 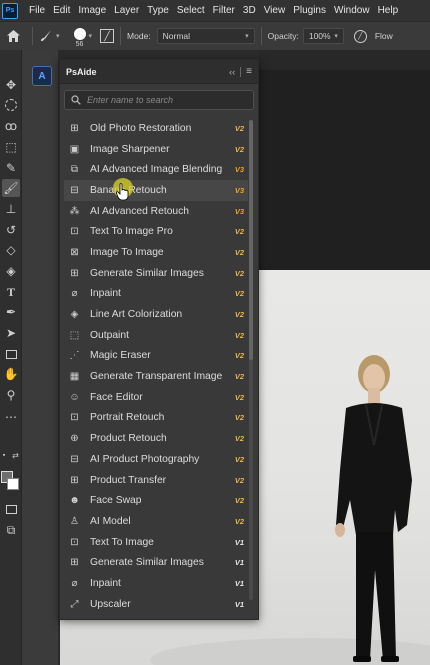 I want to click on list-item: ⊟ AI Product Photography V2, so click(x=156, y=459).